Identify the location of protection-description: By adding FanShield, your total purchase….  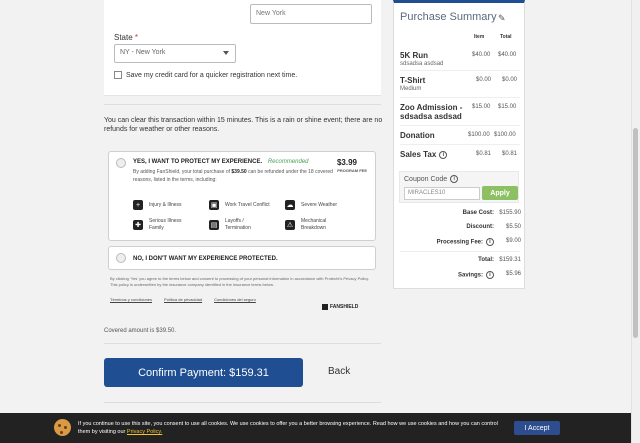
(233, 176).